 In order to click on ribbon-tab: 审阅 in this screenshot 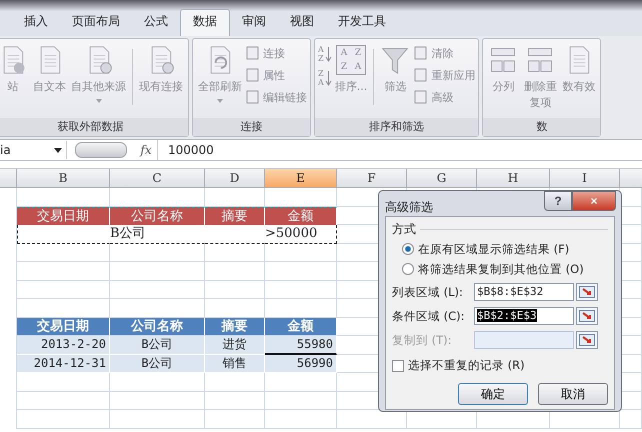, I will do `click(254, 23)`.